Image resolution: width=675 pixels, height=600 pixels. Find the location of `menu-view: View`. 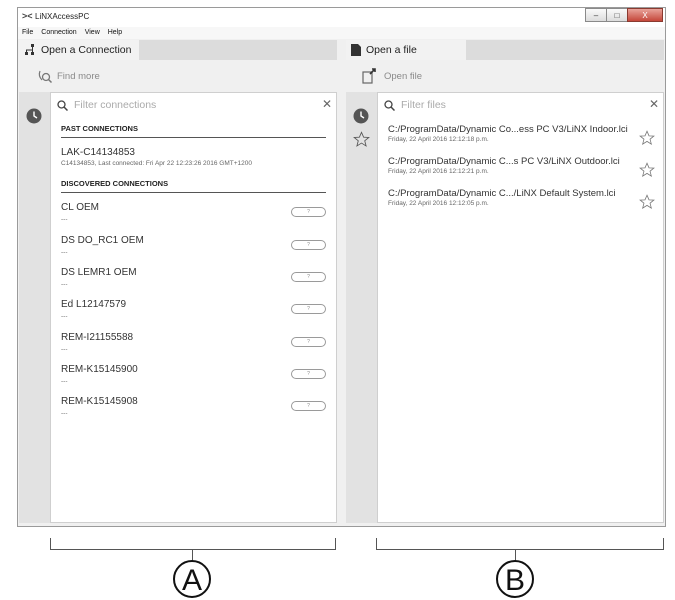

menu-view: View is located at coordinates (92, 33).